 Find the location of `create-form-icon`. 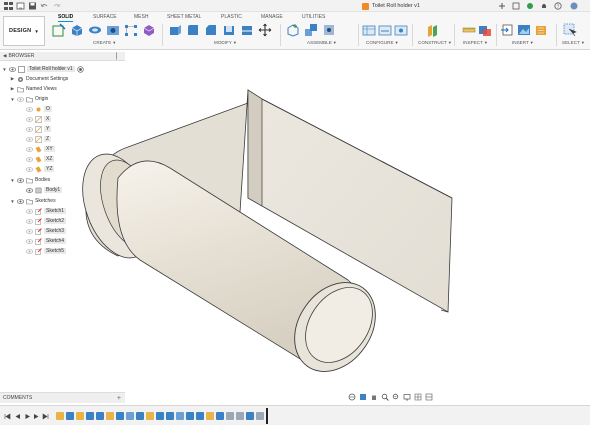

create-form-icon is located at coordinates (149, 30).